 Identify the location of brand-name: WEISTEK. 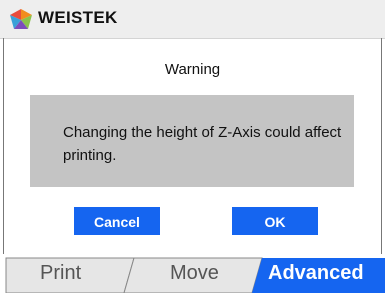
(78, 17).